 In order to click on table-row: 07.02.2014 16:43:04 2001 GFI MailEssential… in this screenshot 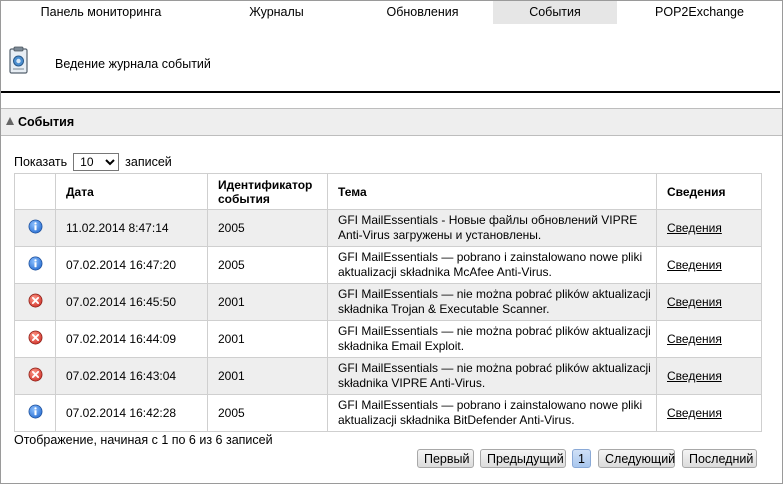, I will do `click(388, 376)`.